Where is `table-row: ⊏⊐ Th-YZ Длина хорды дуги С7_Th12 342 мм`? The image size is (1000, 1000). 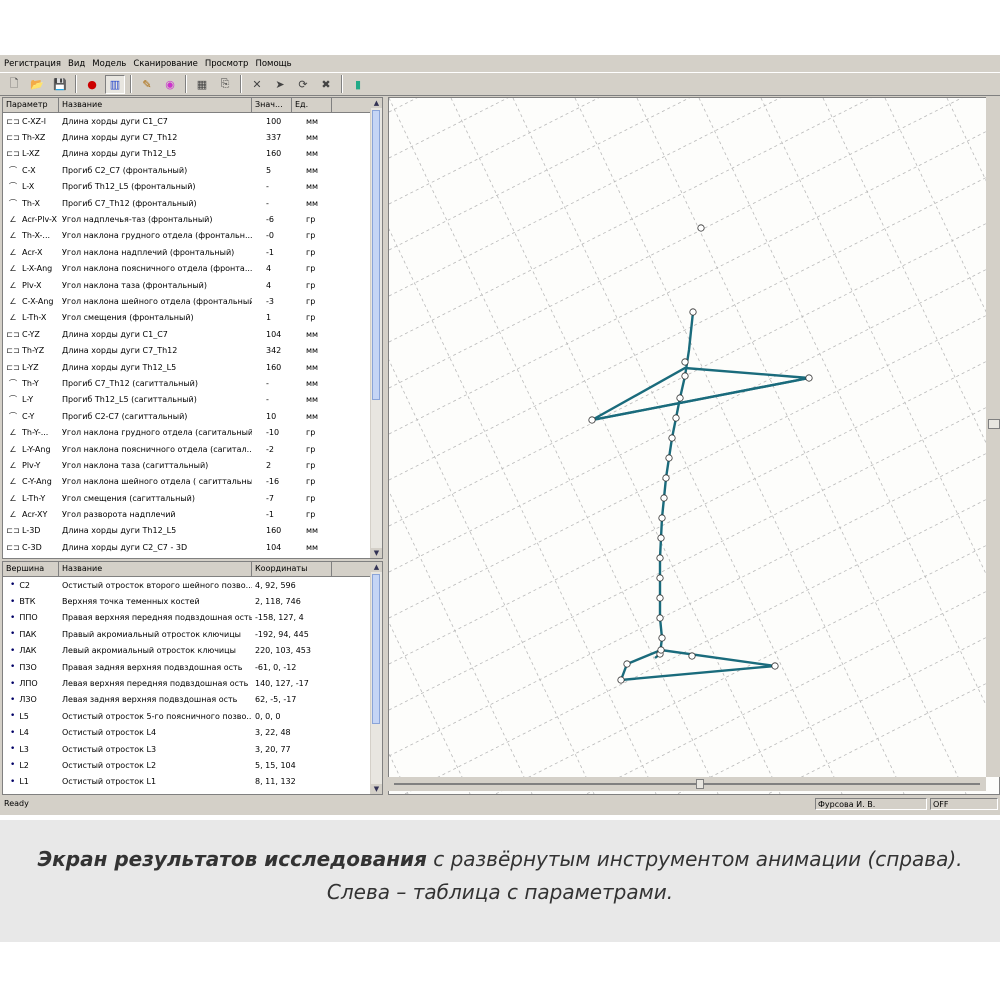 table-row: ⊏⊐ Th-YZ Длина хорды дуги С7_Th12 342 мм is located at coordinates (192, 350).